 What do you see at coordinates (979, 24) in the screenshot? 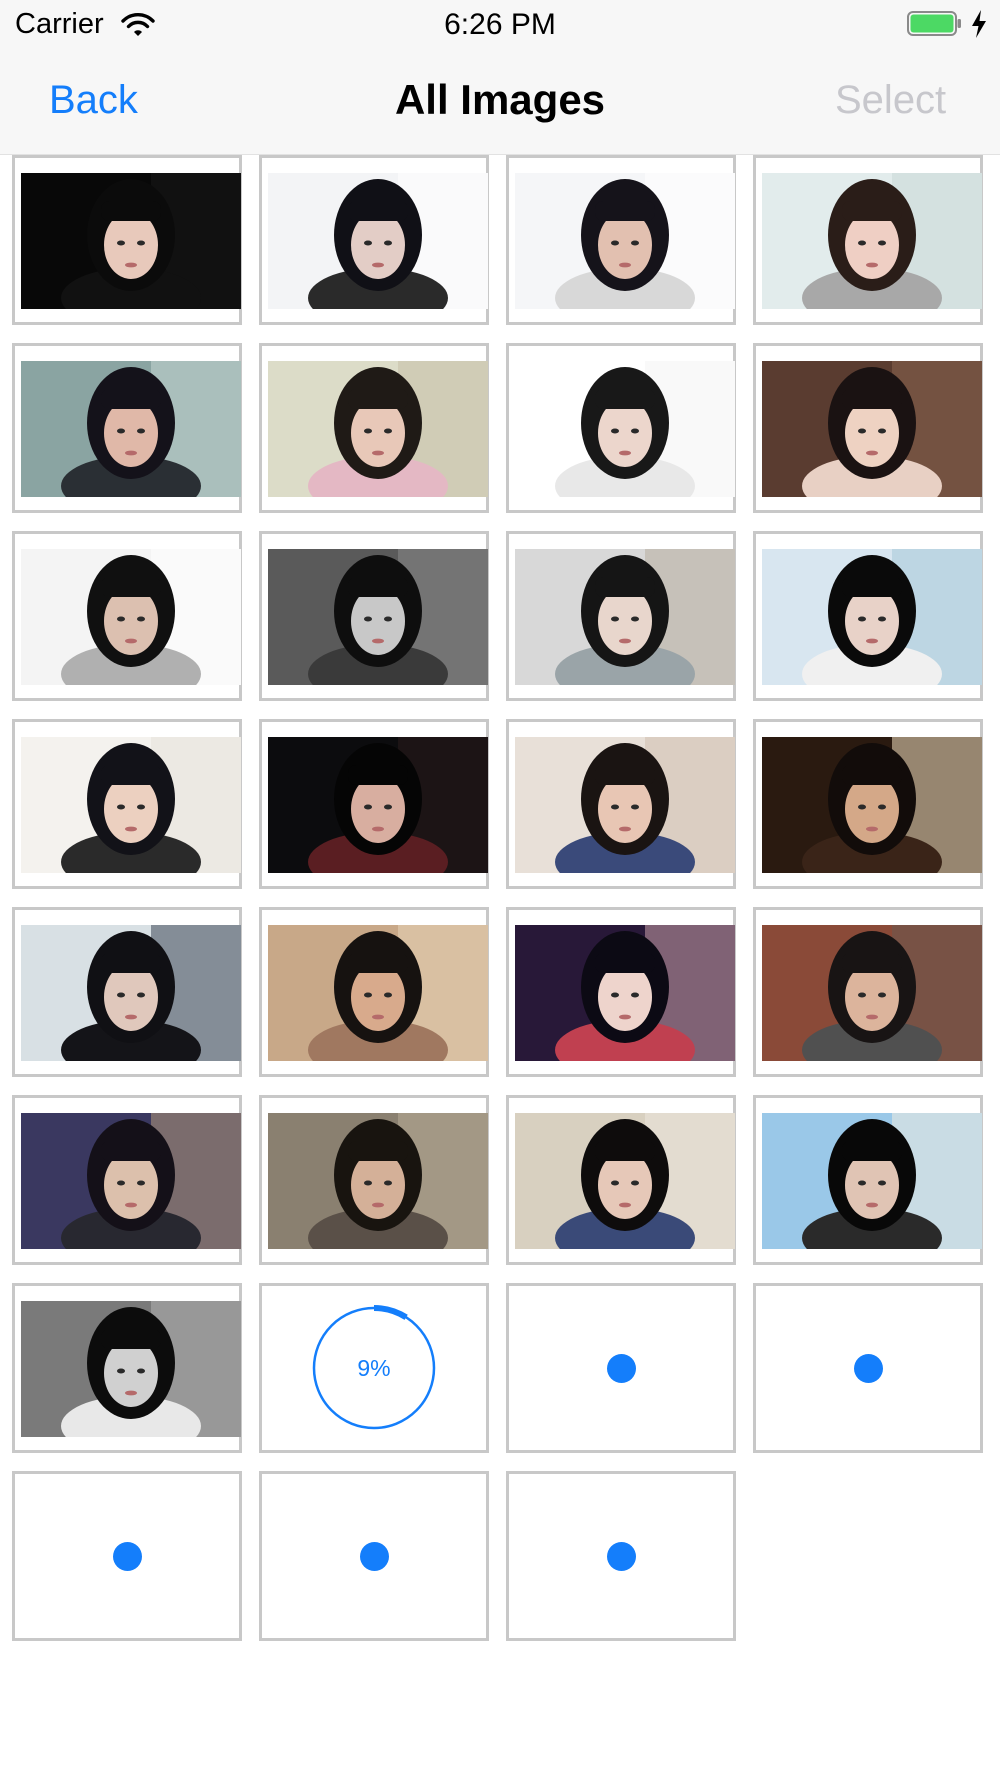
I see `lightning-bolt-icon` at bounding box center [979, 24].